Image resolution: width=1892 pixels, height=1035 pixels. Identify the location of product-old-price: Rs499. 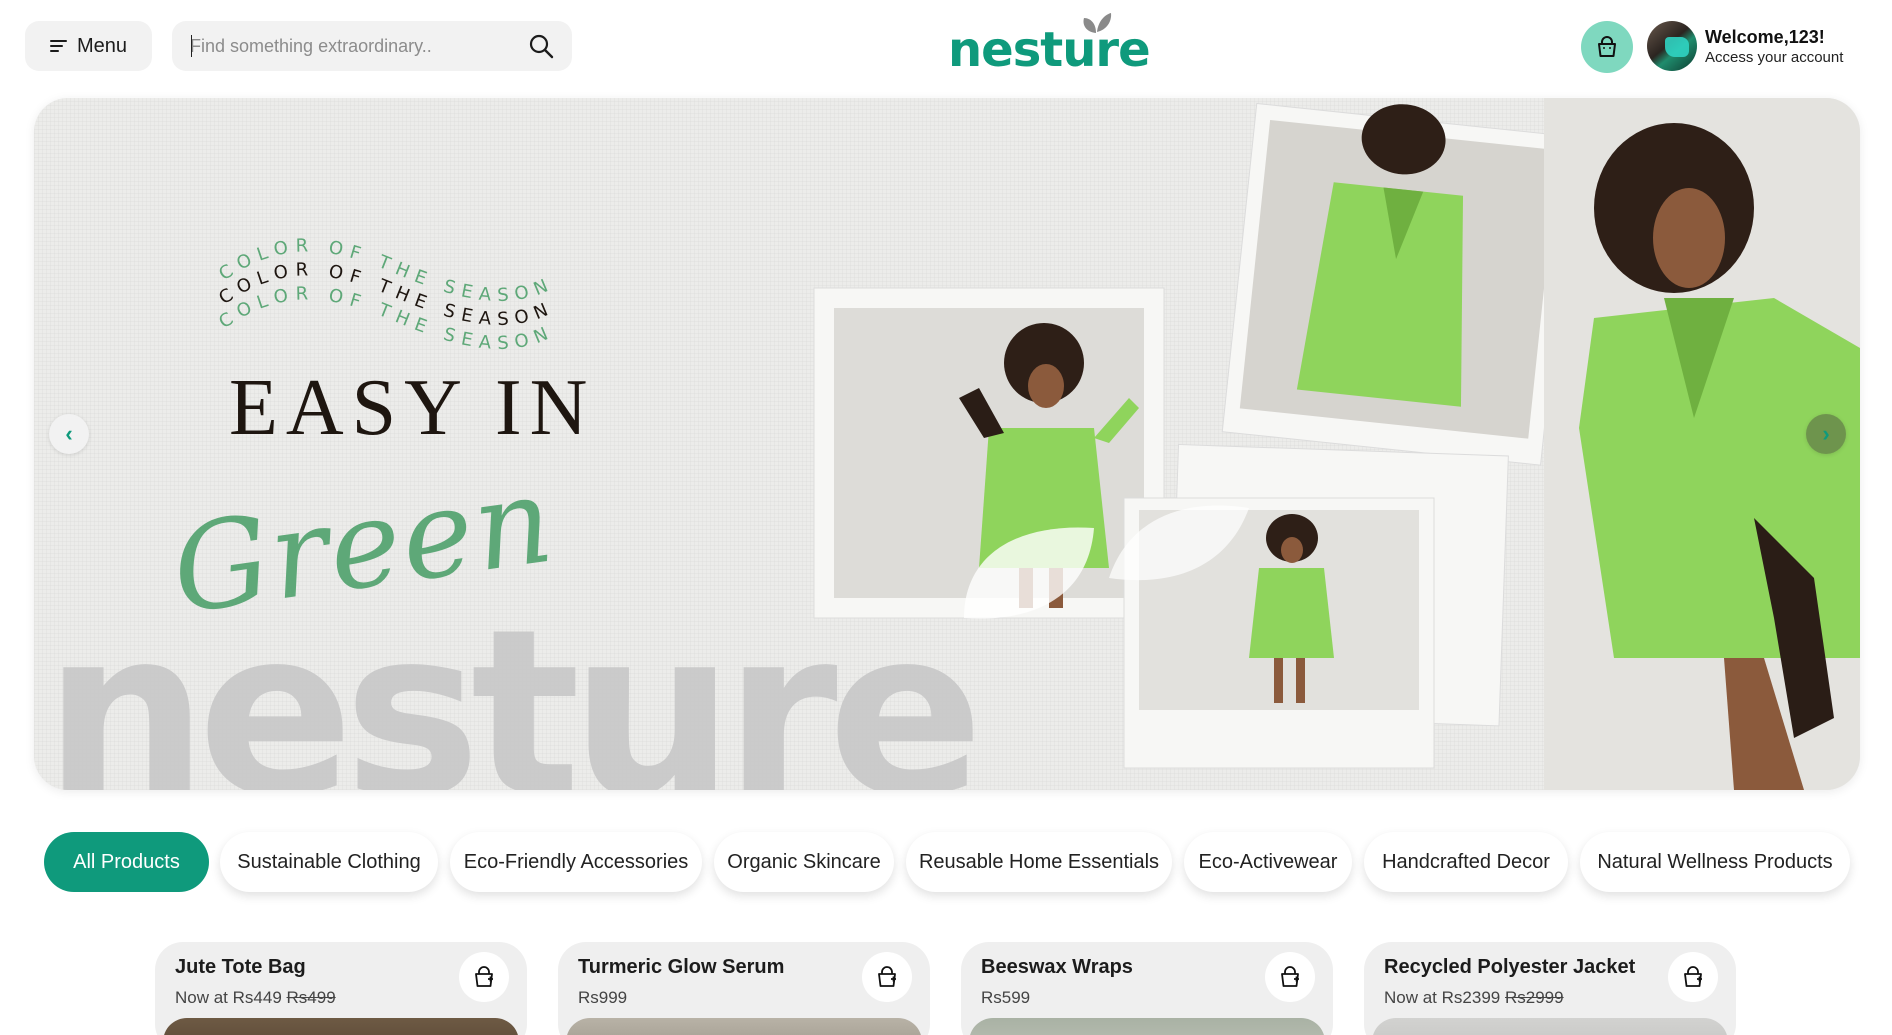
(311, 997).